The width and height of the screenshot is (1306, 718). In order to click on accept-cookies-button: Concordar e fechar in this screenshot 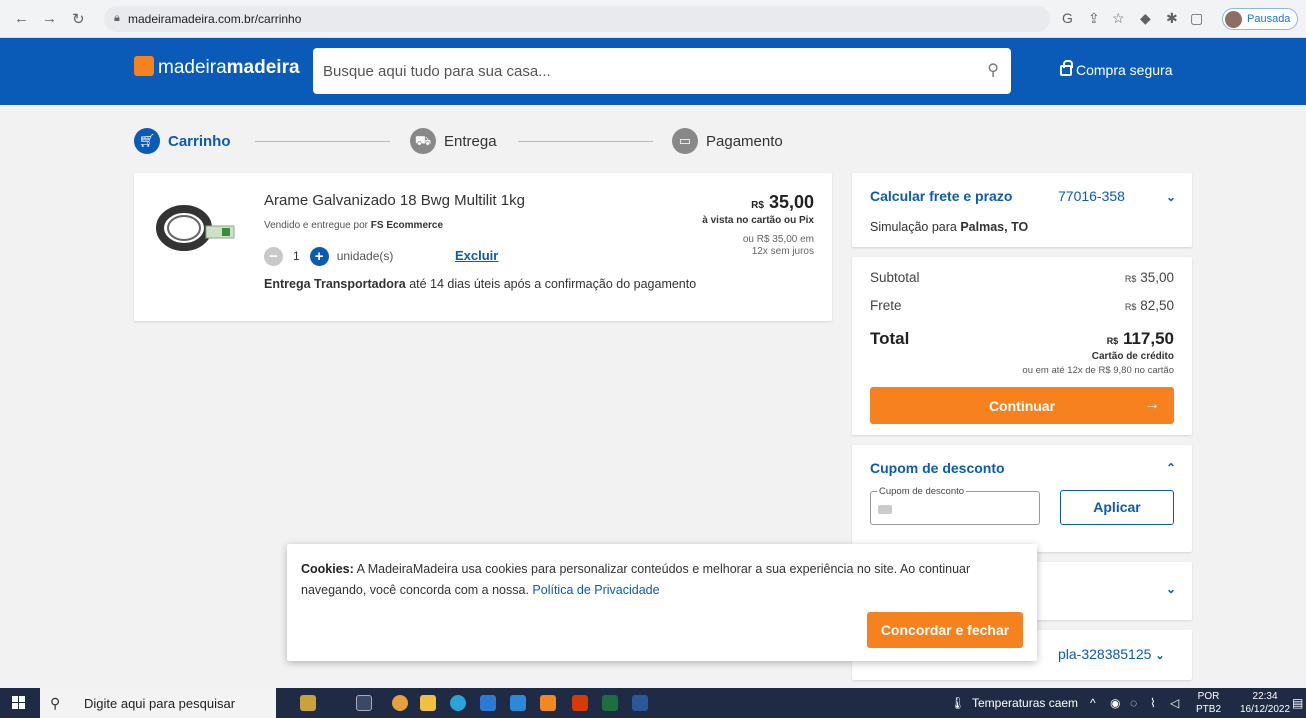, I will do `click(945, 630)`.